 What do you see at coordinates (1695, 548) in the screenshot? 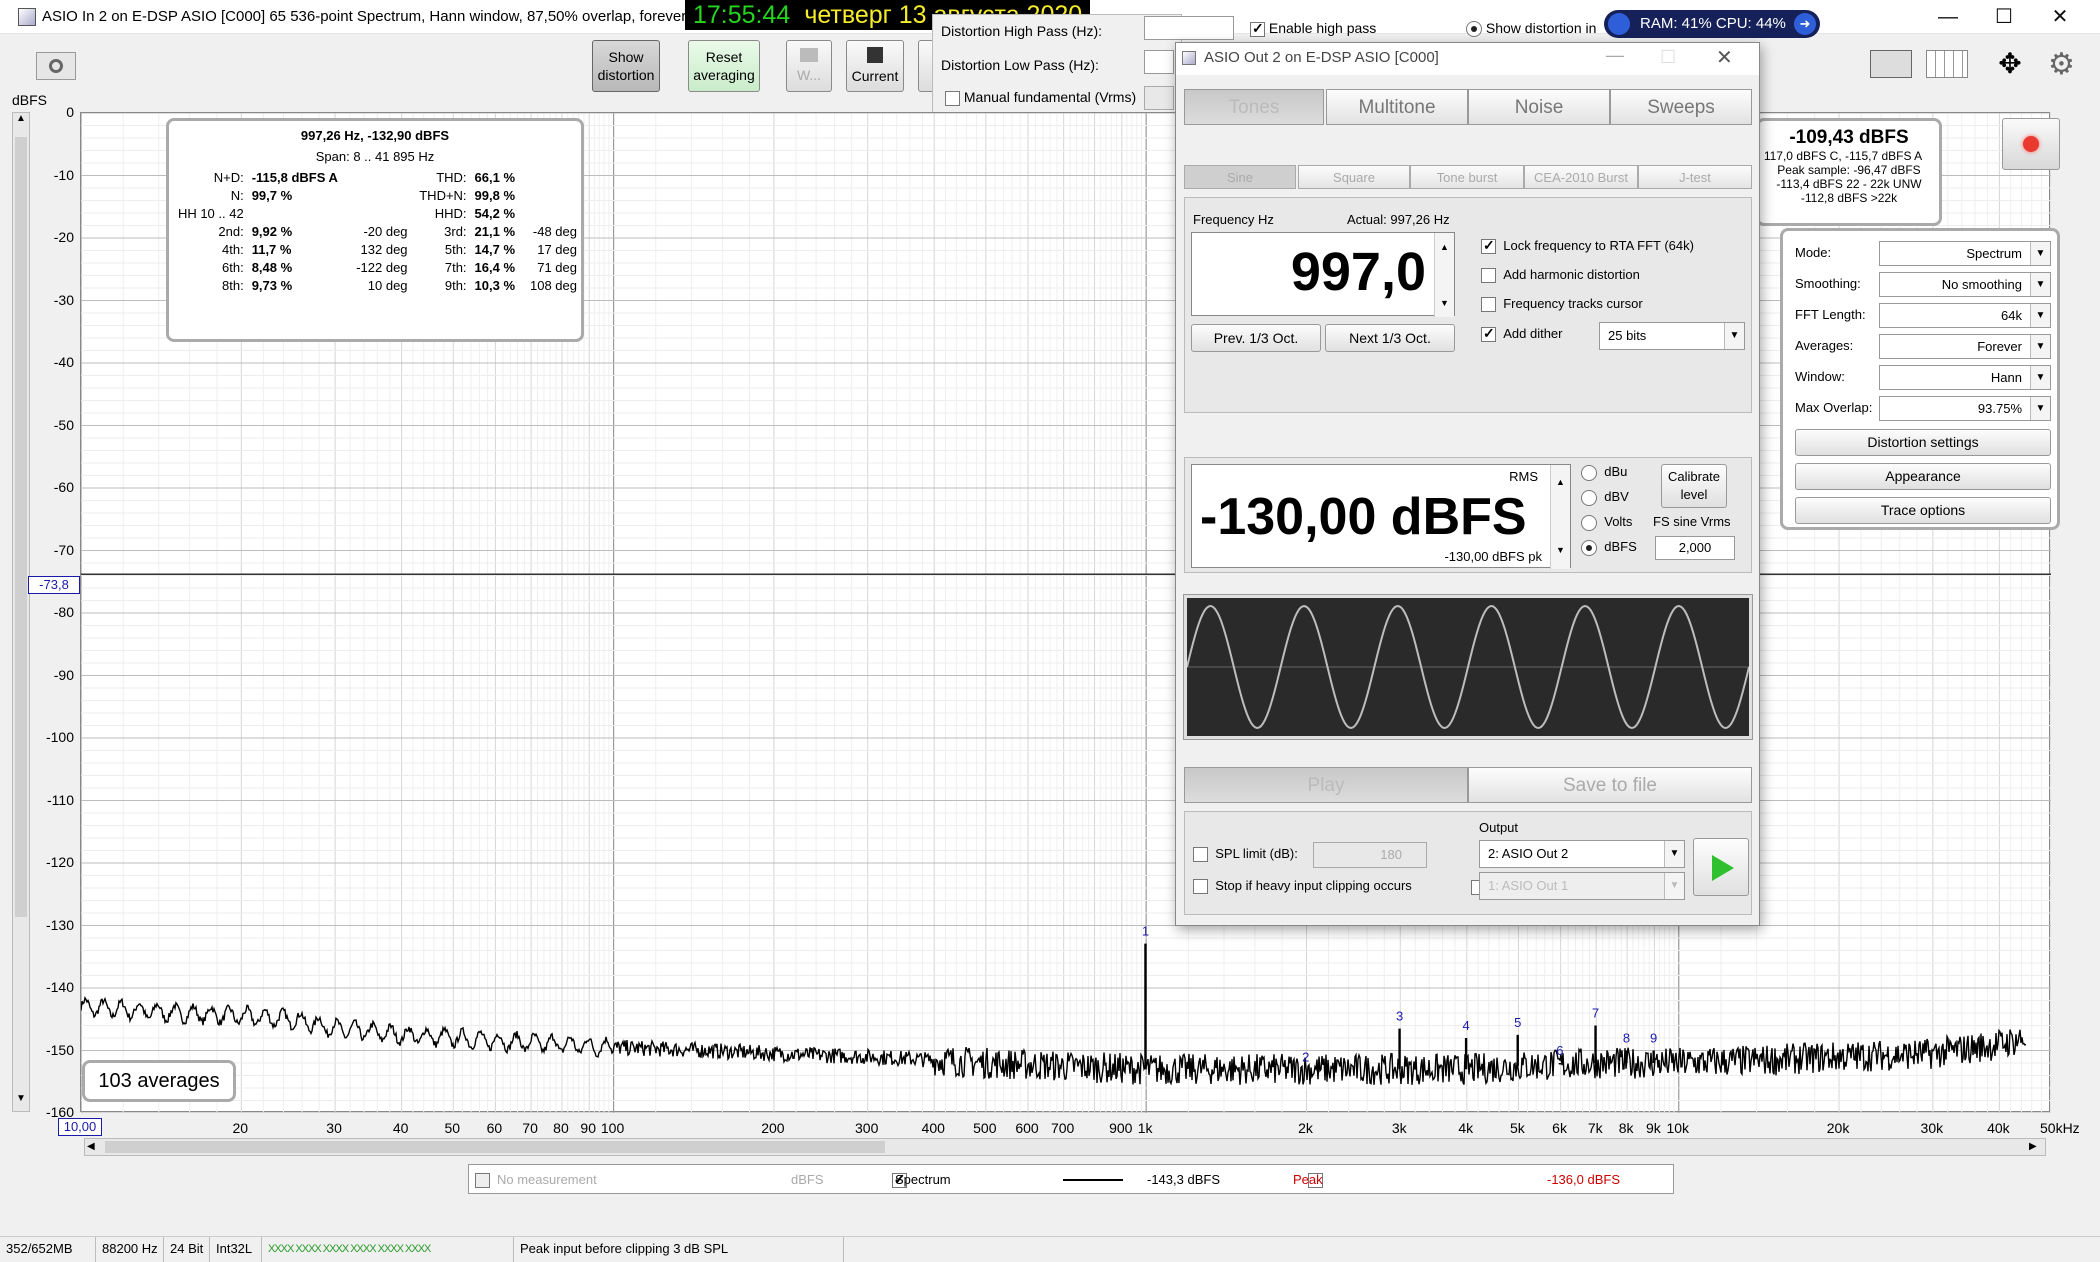
I see `fs-sine-input: 2,000` at bounding box center [1695, 548].